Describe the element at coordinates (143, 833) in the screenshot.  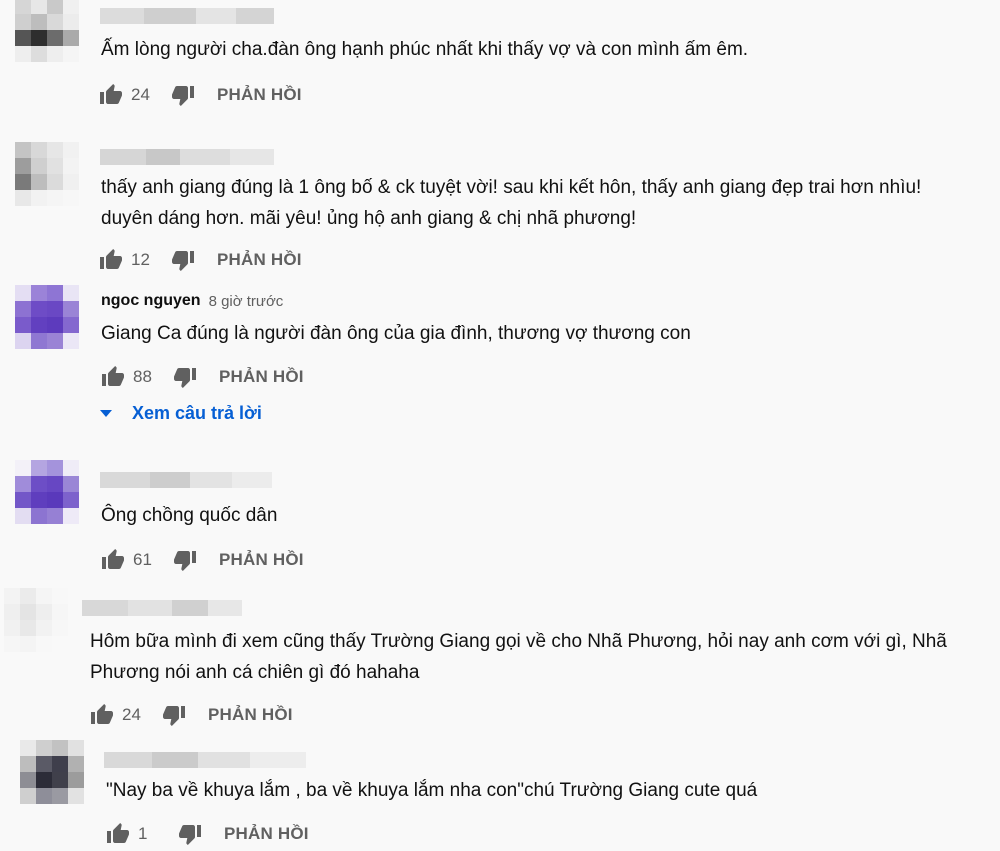
I see `like-count: 1` at that location.